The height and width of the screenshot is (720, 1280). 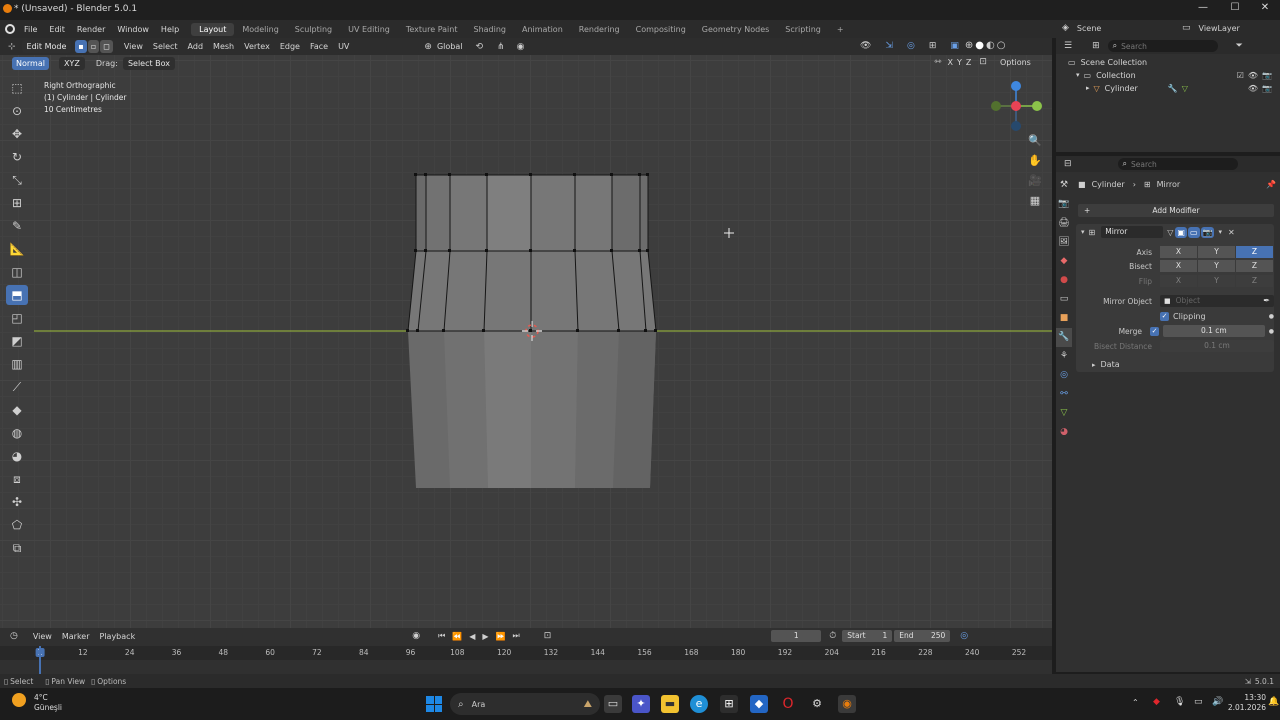 I want to click on flip-x-toggle: X, so click(x=1178, y=281).